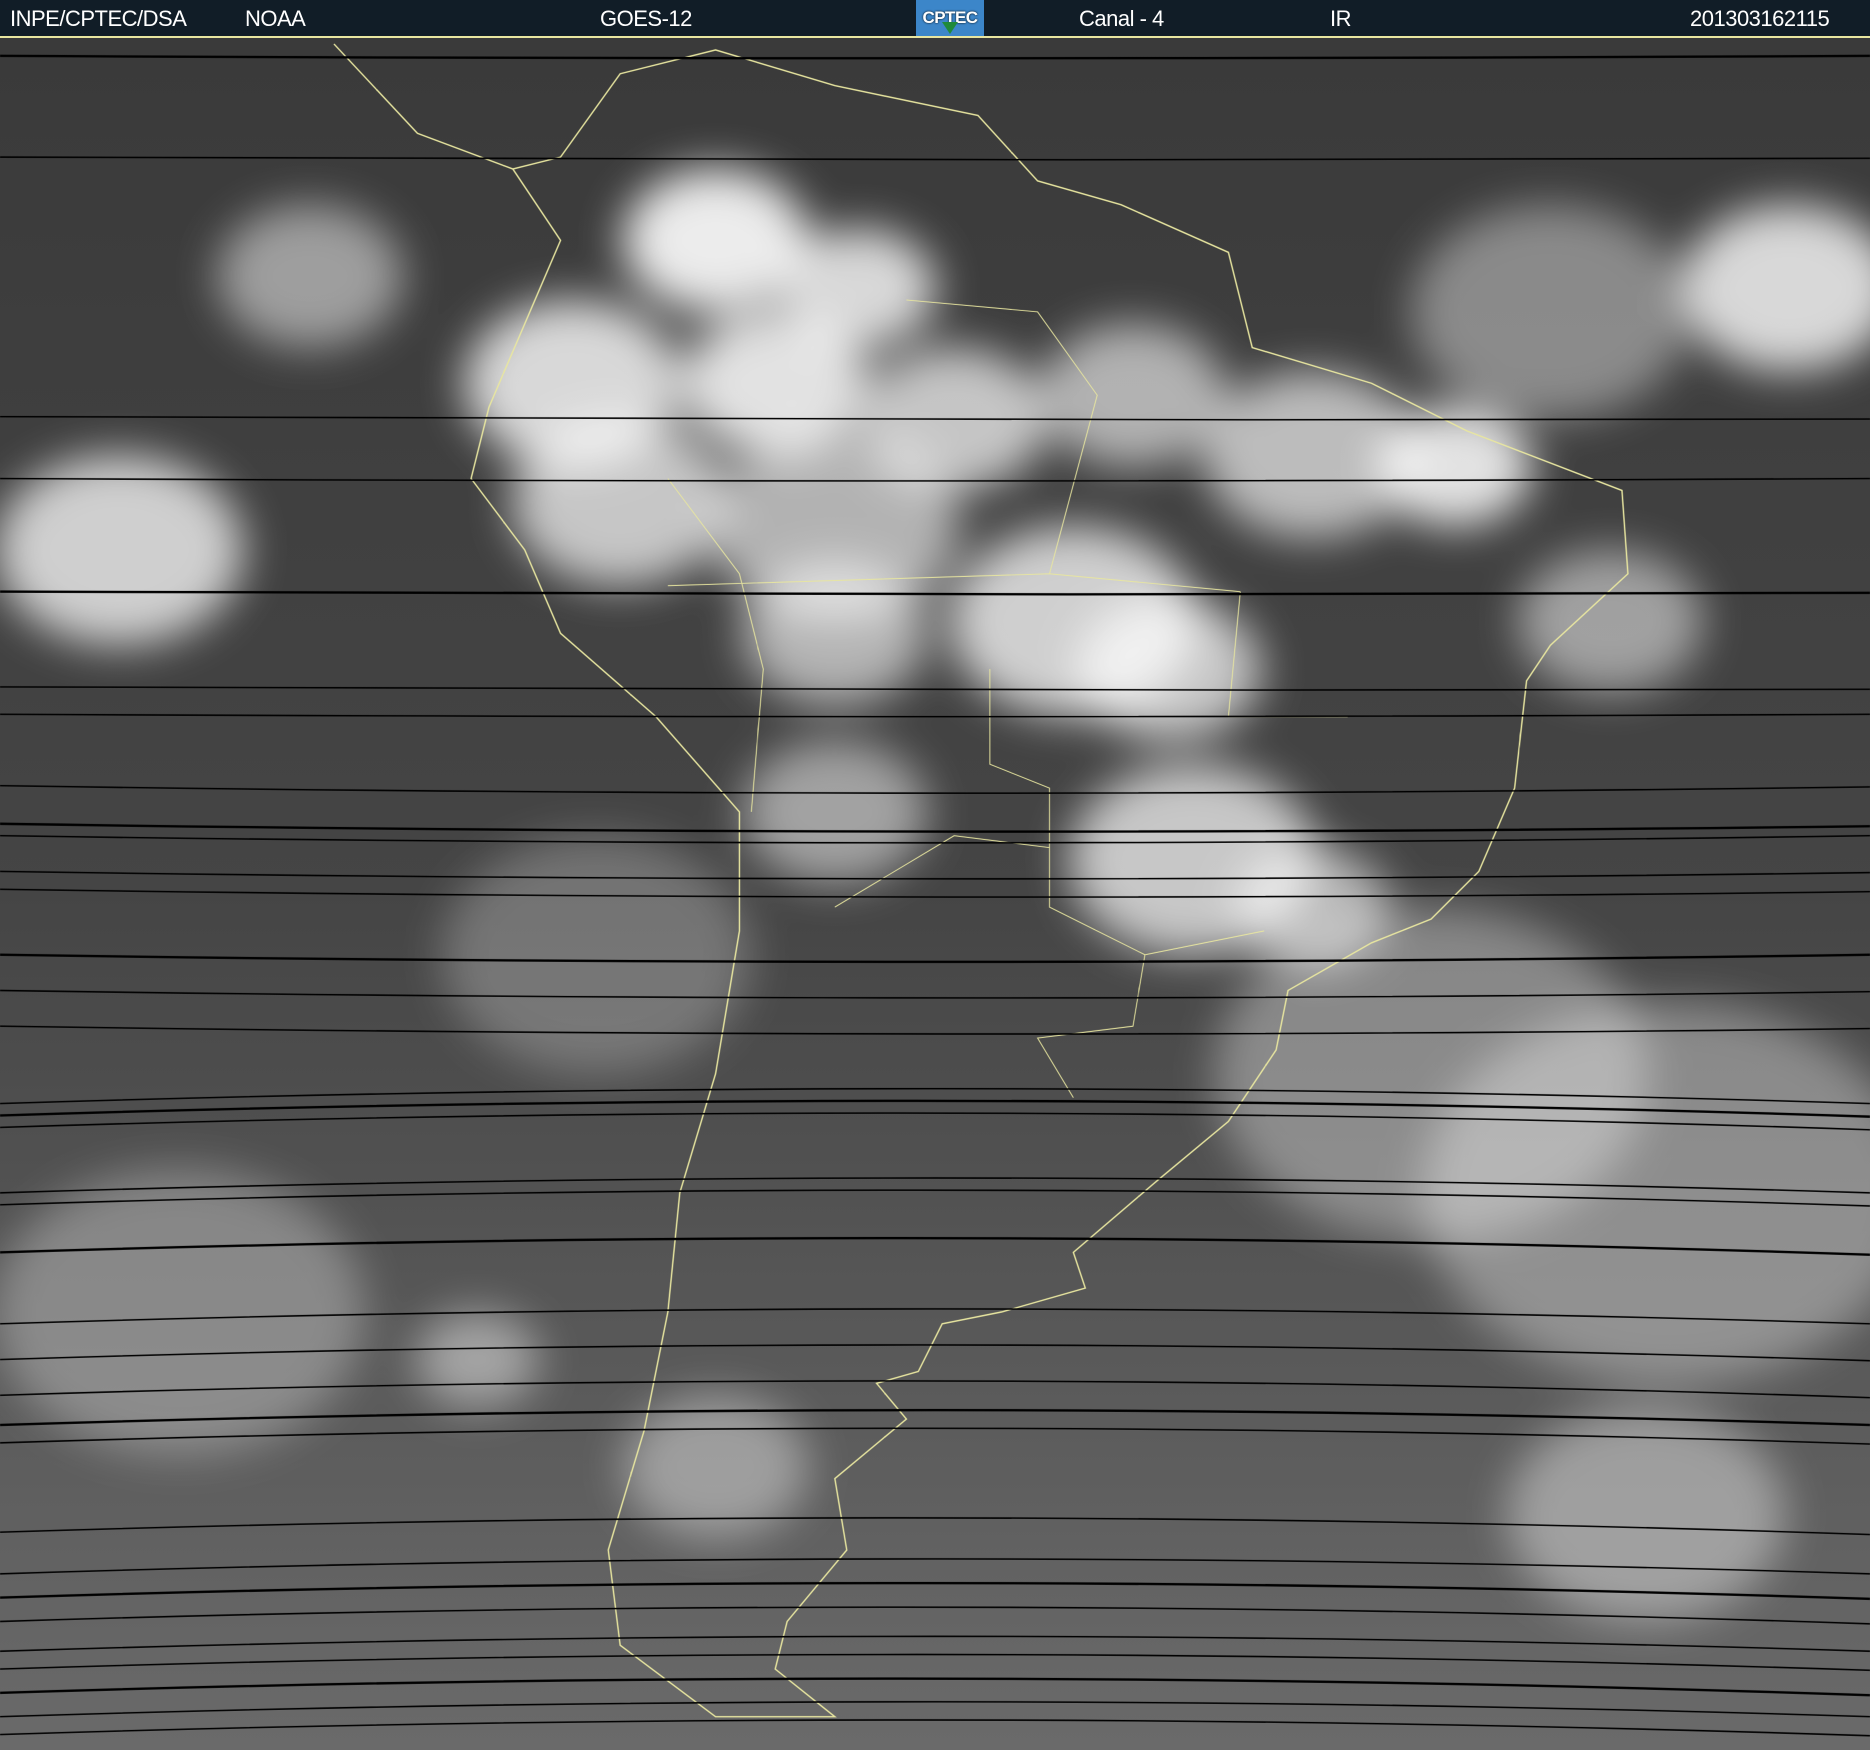  I want to click on agency-label: INPE/CPTEC/DSA, so click(98, 18).